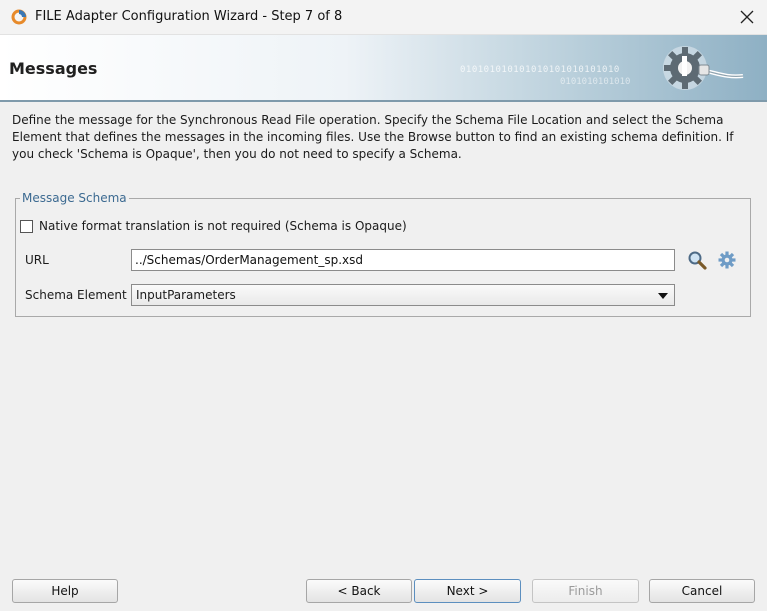 Image resolution: width=767 pixels, height=611 pixels. What do you see at coordinates (702, 591) in the screenshot?
I see `cancel-button: Cancel` at bounding box center [702, 591].